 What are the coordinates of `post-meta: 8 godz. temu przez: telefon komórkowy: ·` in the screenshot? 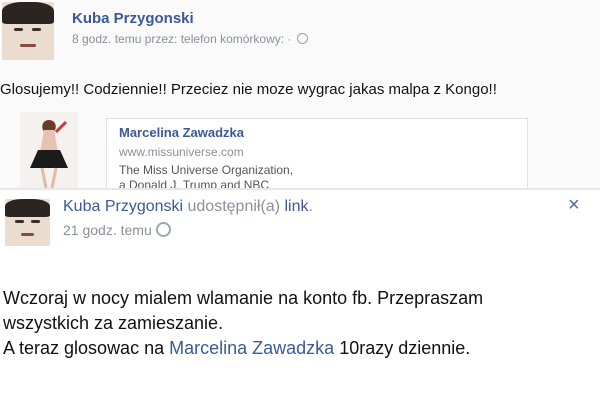 It's located at (190, 39).